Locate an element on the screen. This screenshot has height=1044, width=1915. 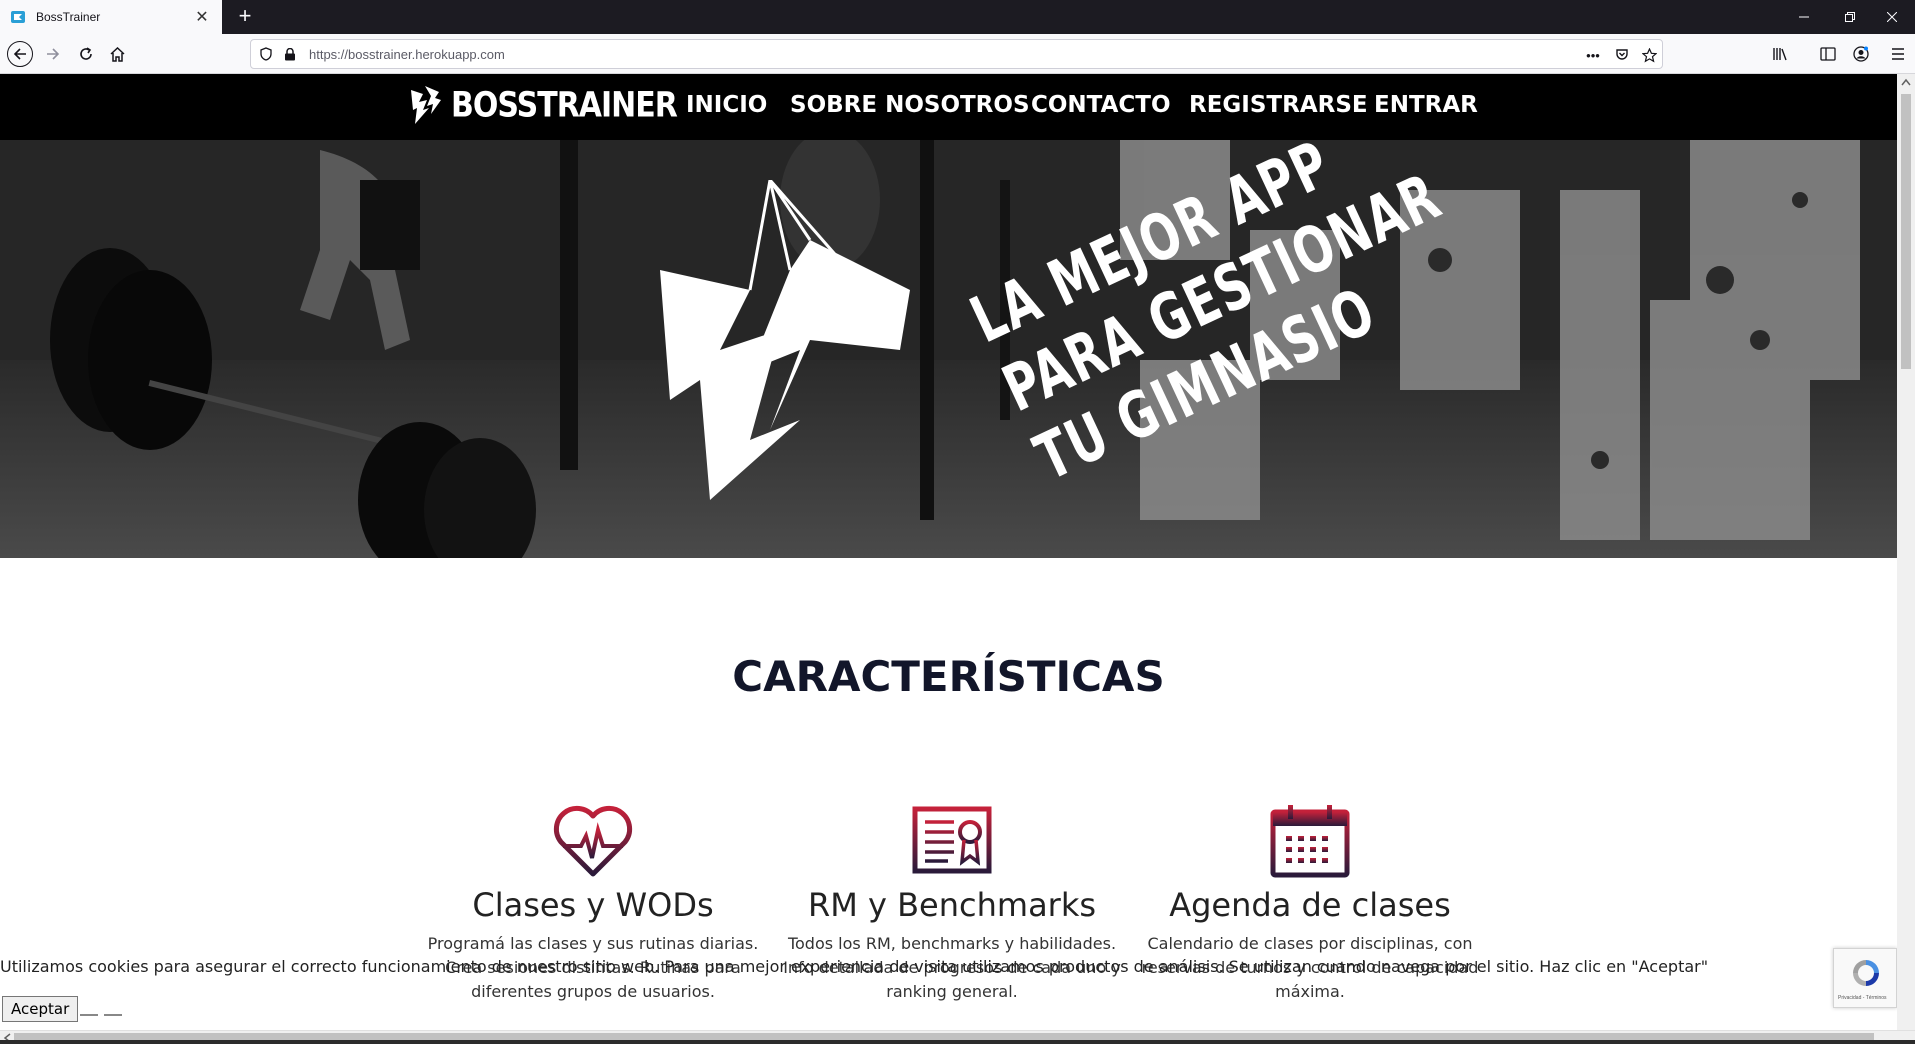
cookie-more-info-link is located at coordinates (89, 1014).